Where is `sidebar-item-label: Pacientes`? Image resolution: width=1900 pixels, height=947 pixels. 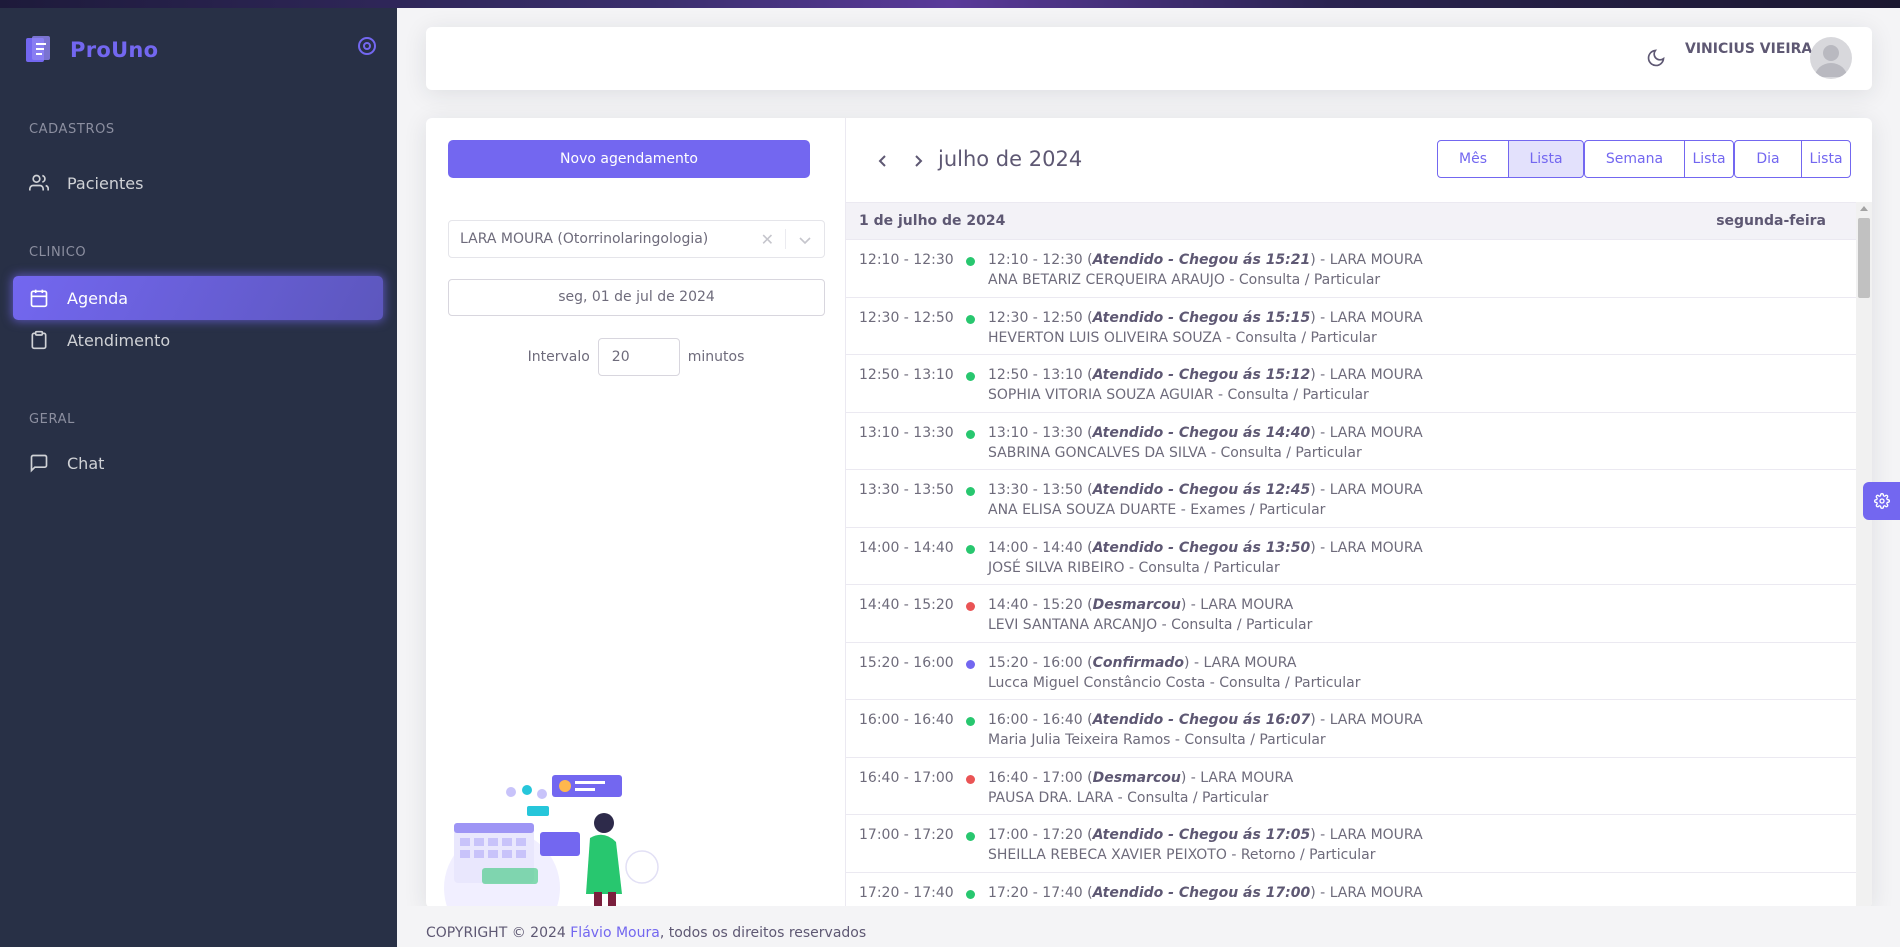
sidebar-item-label: Pacientes is located at coordinates (105, 183).